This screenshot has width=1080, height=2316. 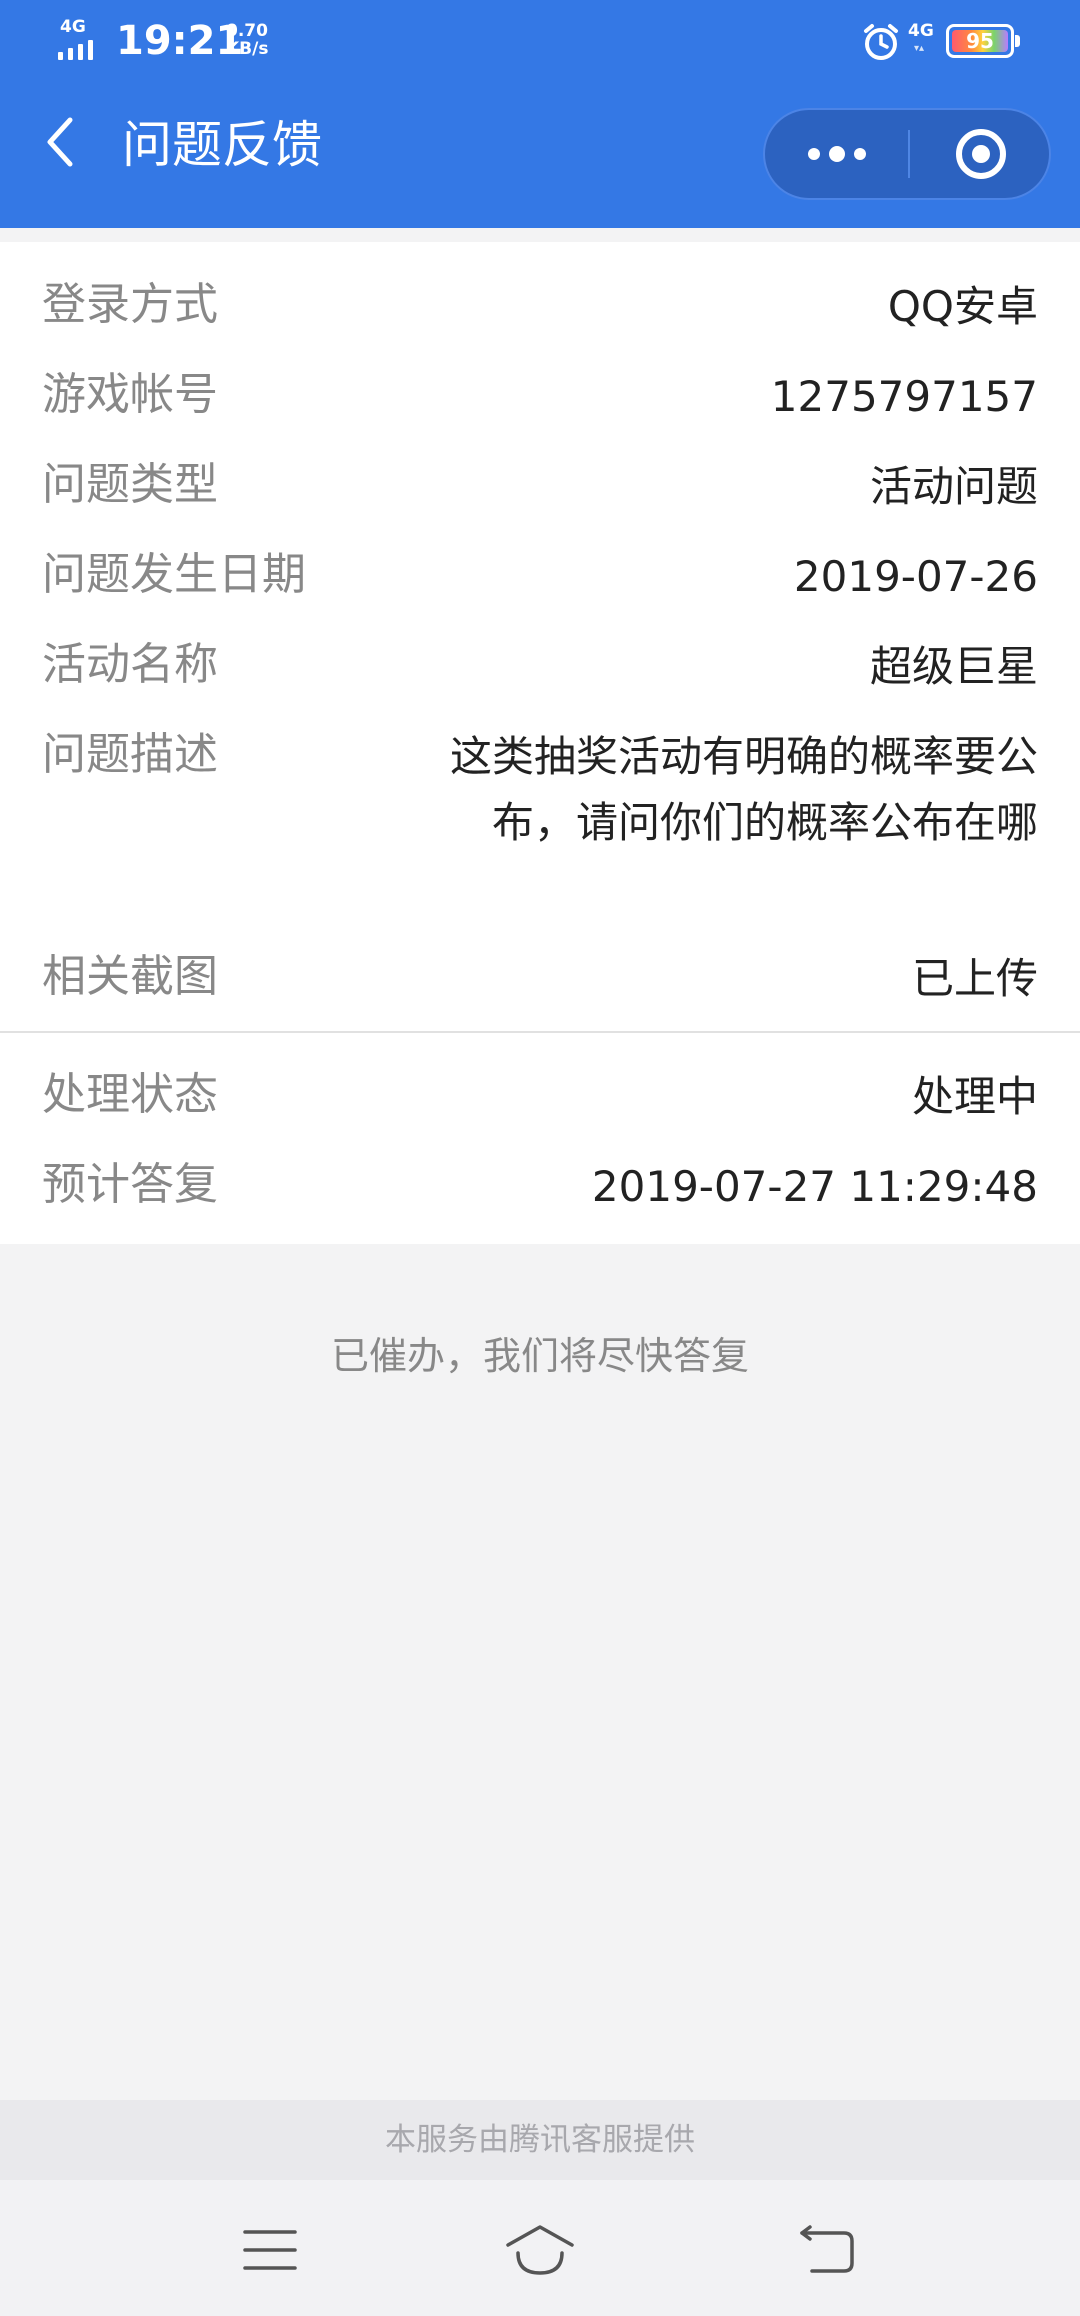 What do you see at coordinates (962, 306) in the screenshot?
I see `value-login-method: QQ安卓` at bounding box center [962, 306].